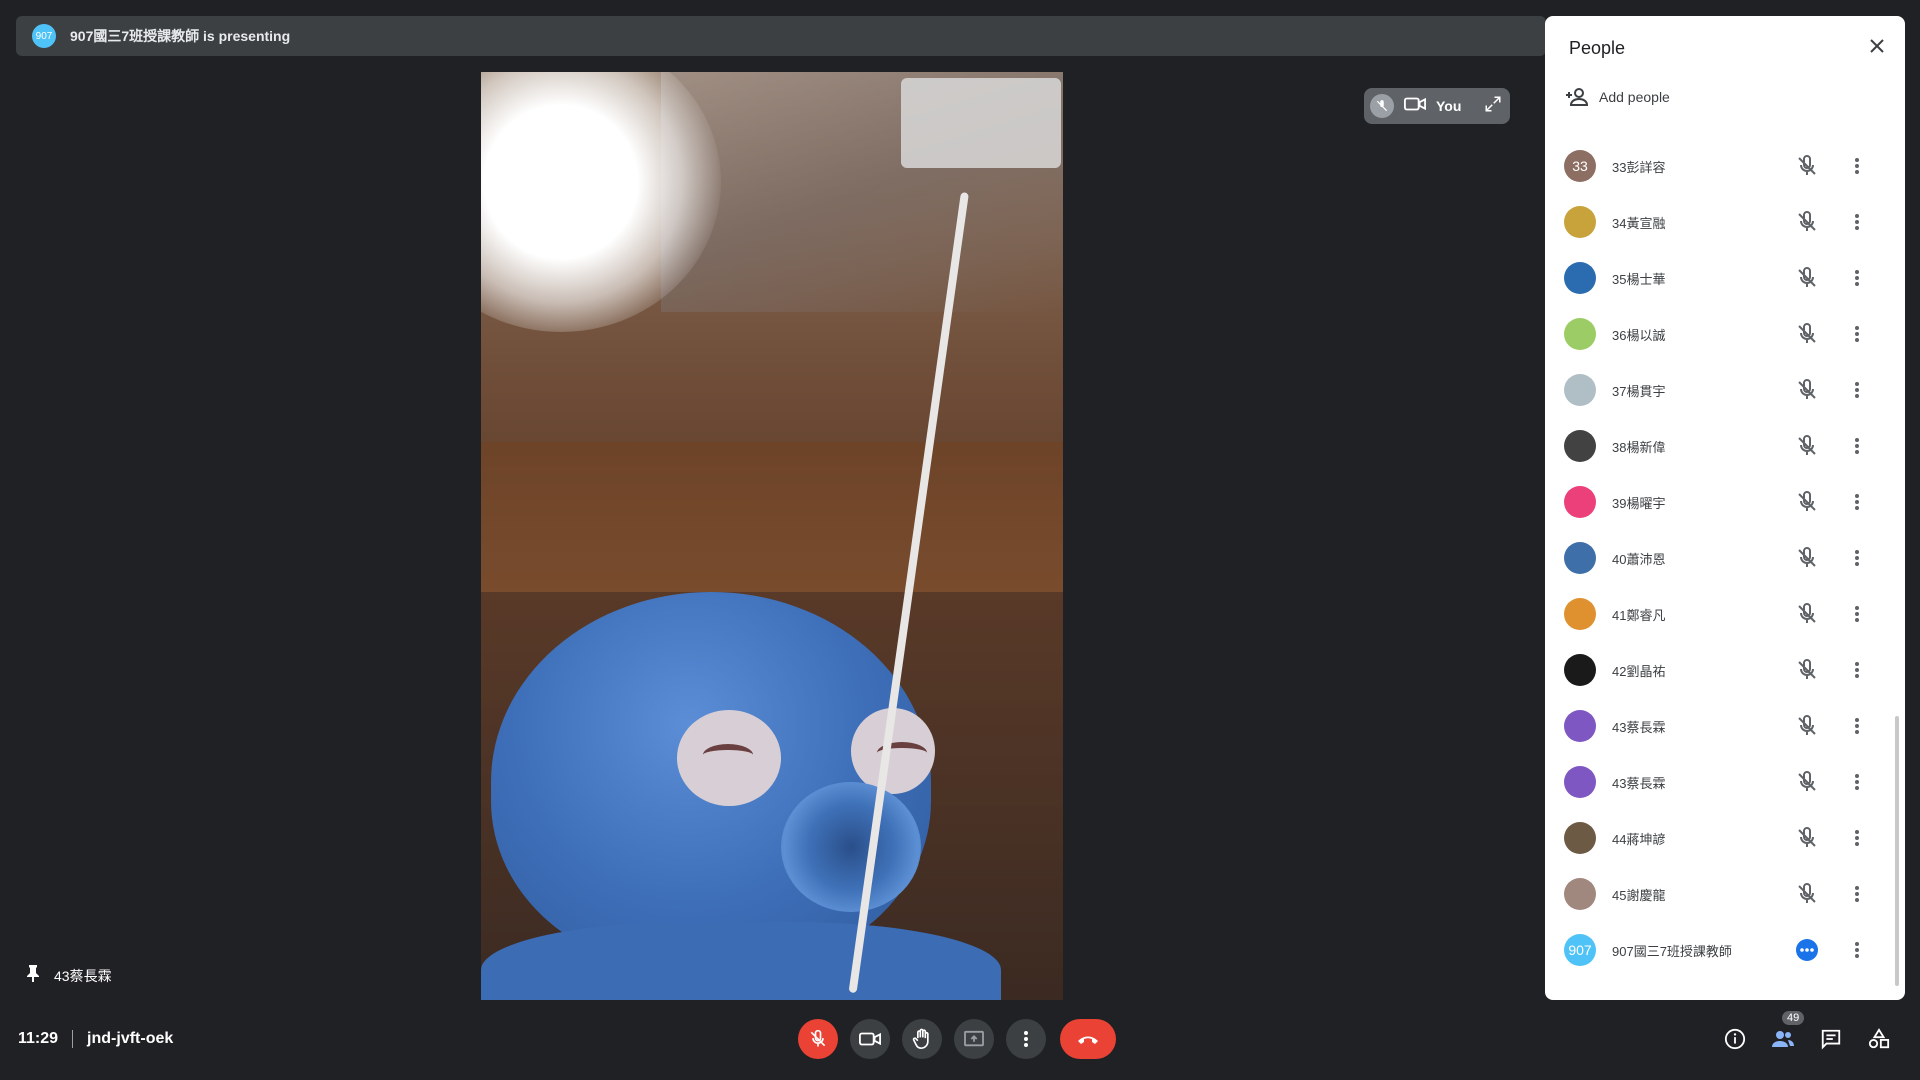 The image size is (1920, 1080). What do you see at coordinates (1807, 1032) in the screenshot?
I see `side-controls: 49` at bounding box center [1807, 1032].